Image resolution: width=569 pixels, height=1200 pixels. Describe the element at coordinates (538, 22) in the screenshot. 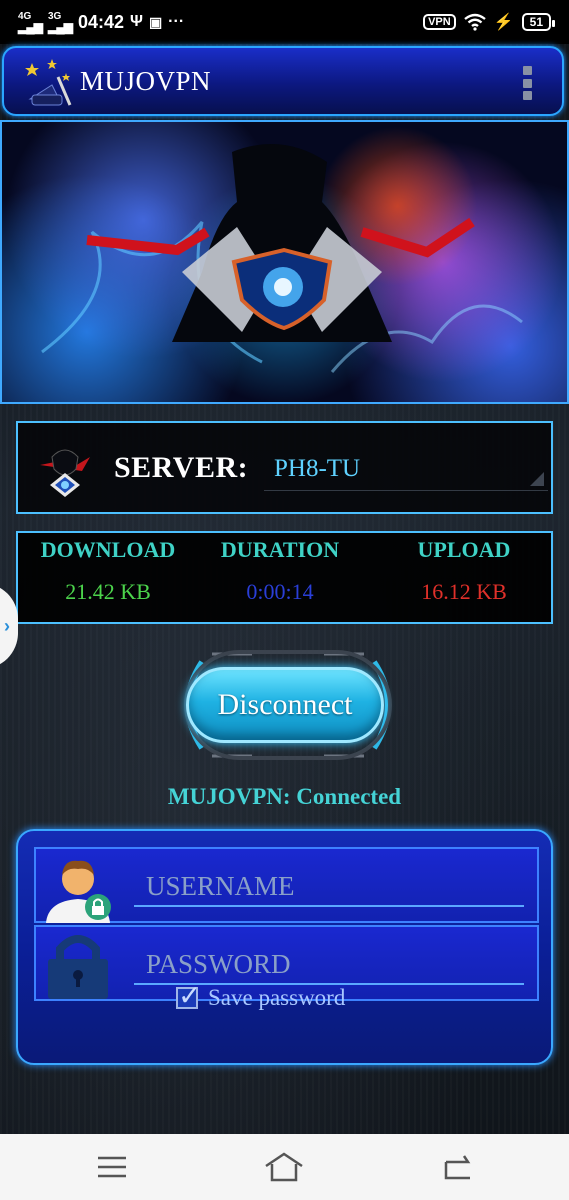

I see `battery-indicator: 51` at that location.